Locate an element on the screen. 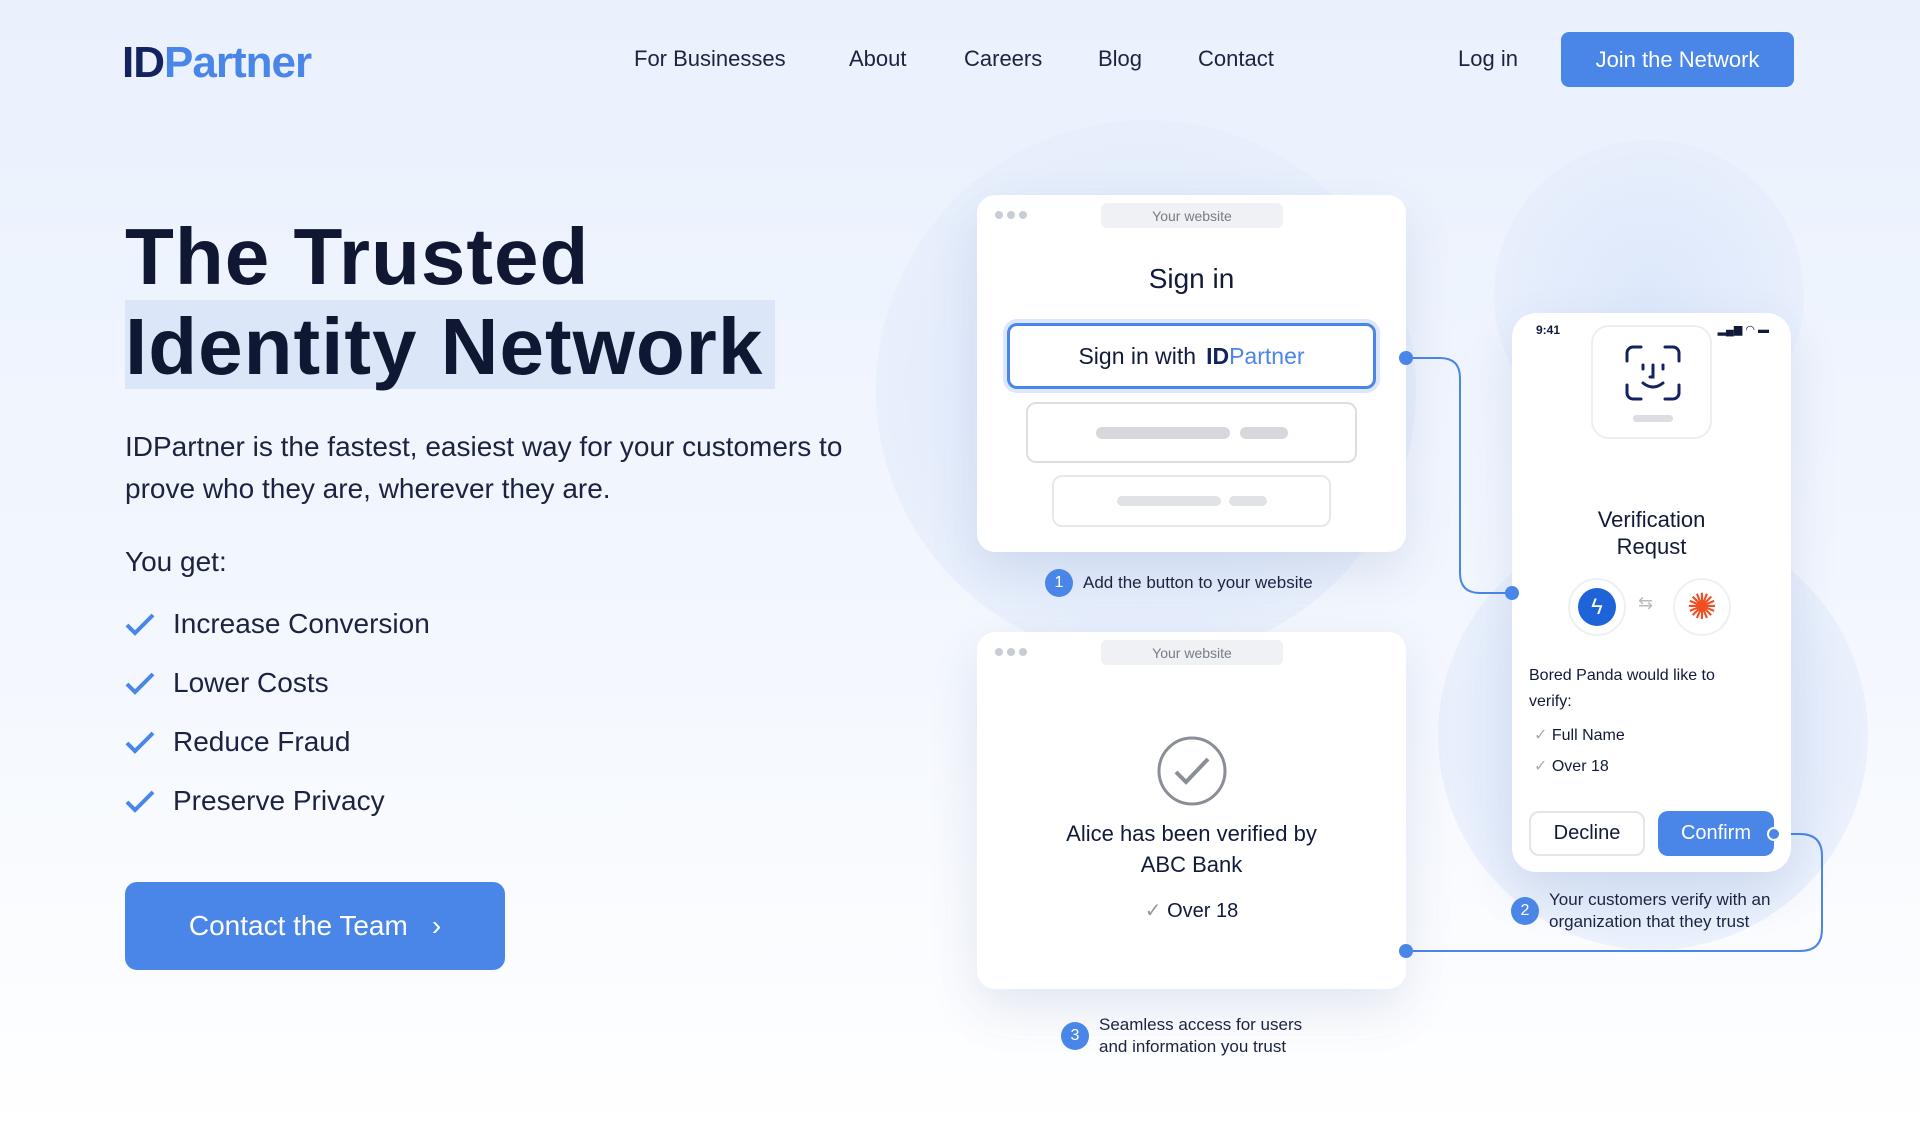 This screenshot has height=1136, width=1920. verified-message: Alice has been verified by ABC Bank is located at coordinates (1191, 849).